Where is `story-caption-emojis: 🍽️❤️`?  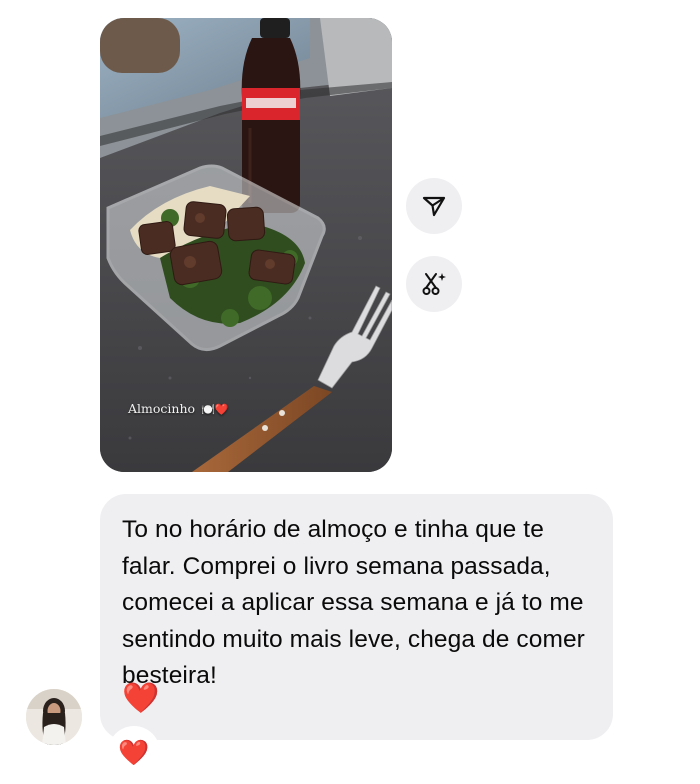
story-caption-emojis: 🍽️❤️ is located at coordinates (215, 409).